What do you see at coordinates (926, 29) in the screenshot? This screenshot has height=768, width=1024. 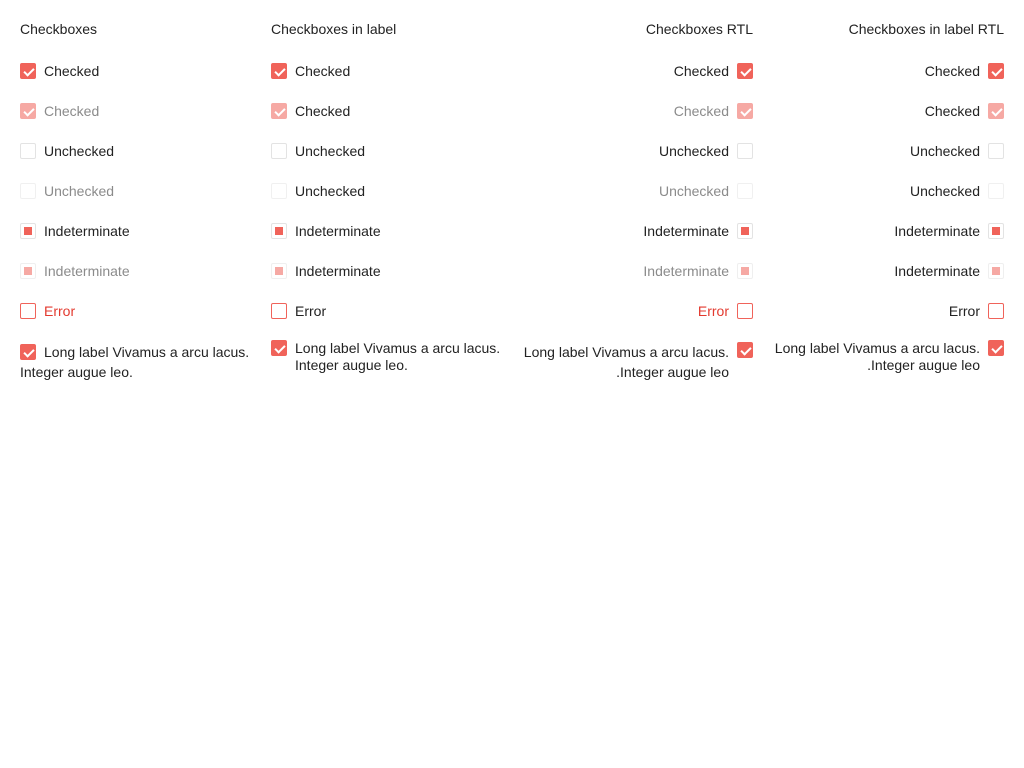 I see `column-title: Checkboxes in label RTL` at bounding box center [926, 29].